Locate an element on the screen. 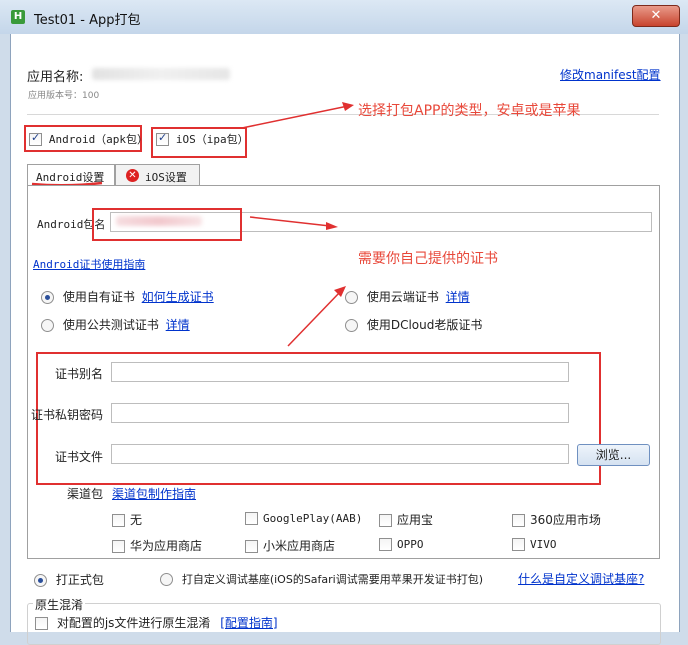  obfuscation-js-option: 对配置的js文件进行原生混淆 [配置指南] is located at coordinates (156, 622).